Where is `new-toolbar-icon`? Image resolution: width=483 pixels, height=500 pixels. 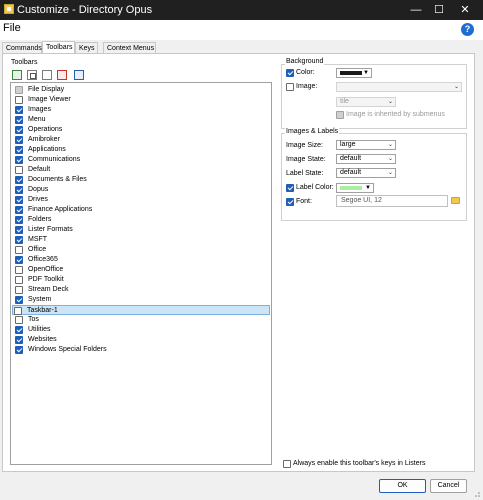 new-toolbar-icon is located at coordinates (17, 75).